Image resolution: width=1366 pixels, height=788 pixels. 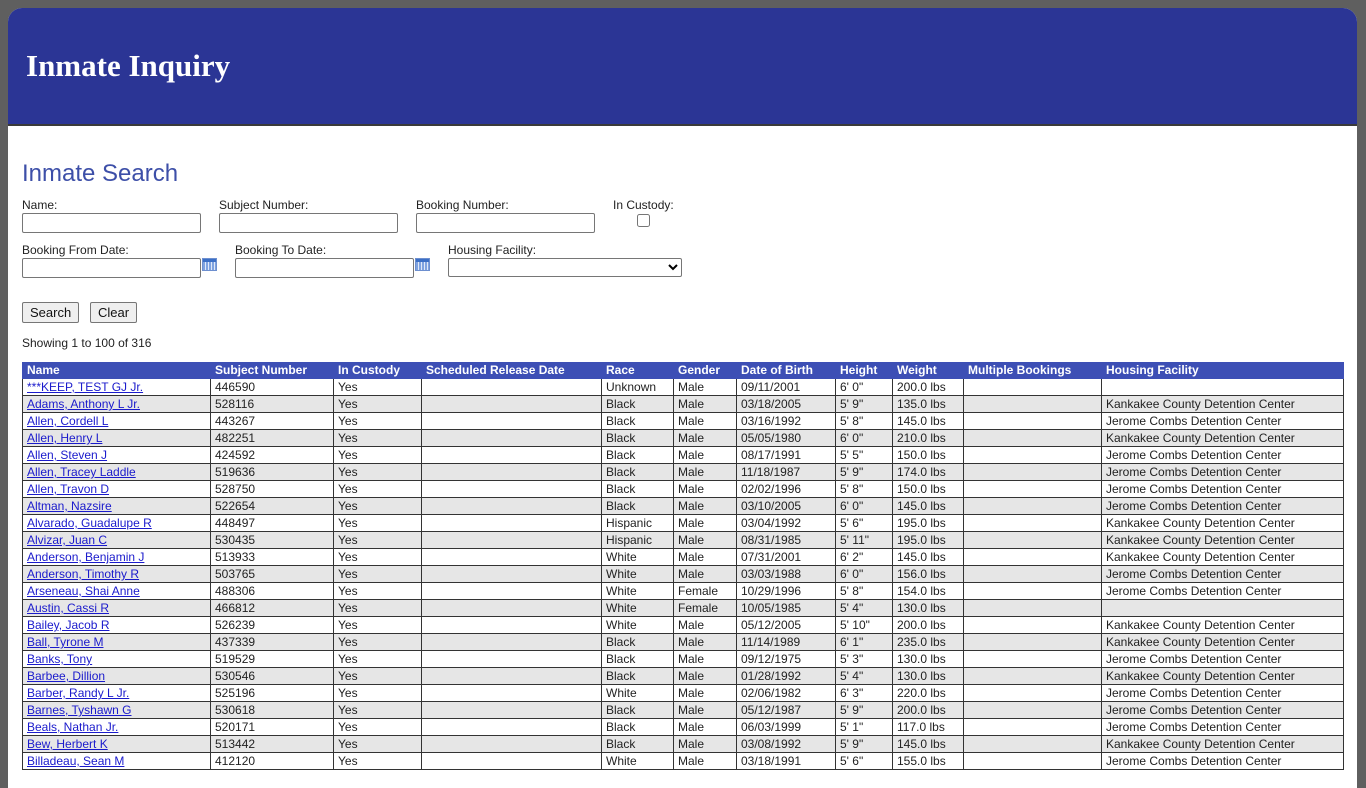 I want to click on column-header: Housing Facility, so click(x=1222, y=370).